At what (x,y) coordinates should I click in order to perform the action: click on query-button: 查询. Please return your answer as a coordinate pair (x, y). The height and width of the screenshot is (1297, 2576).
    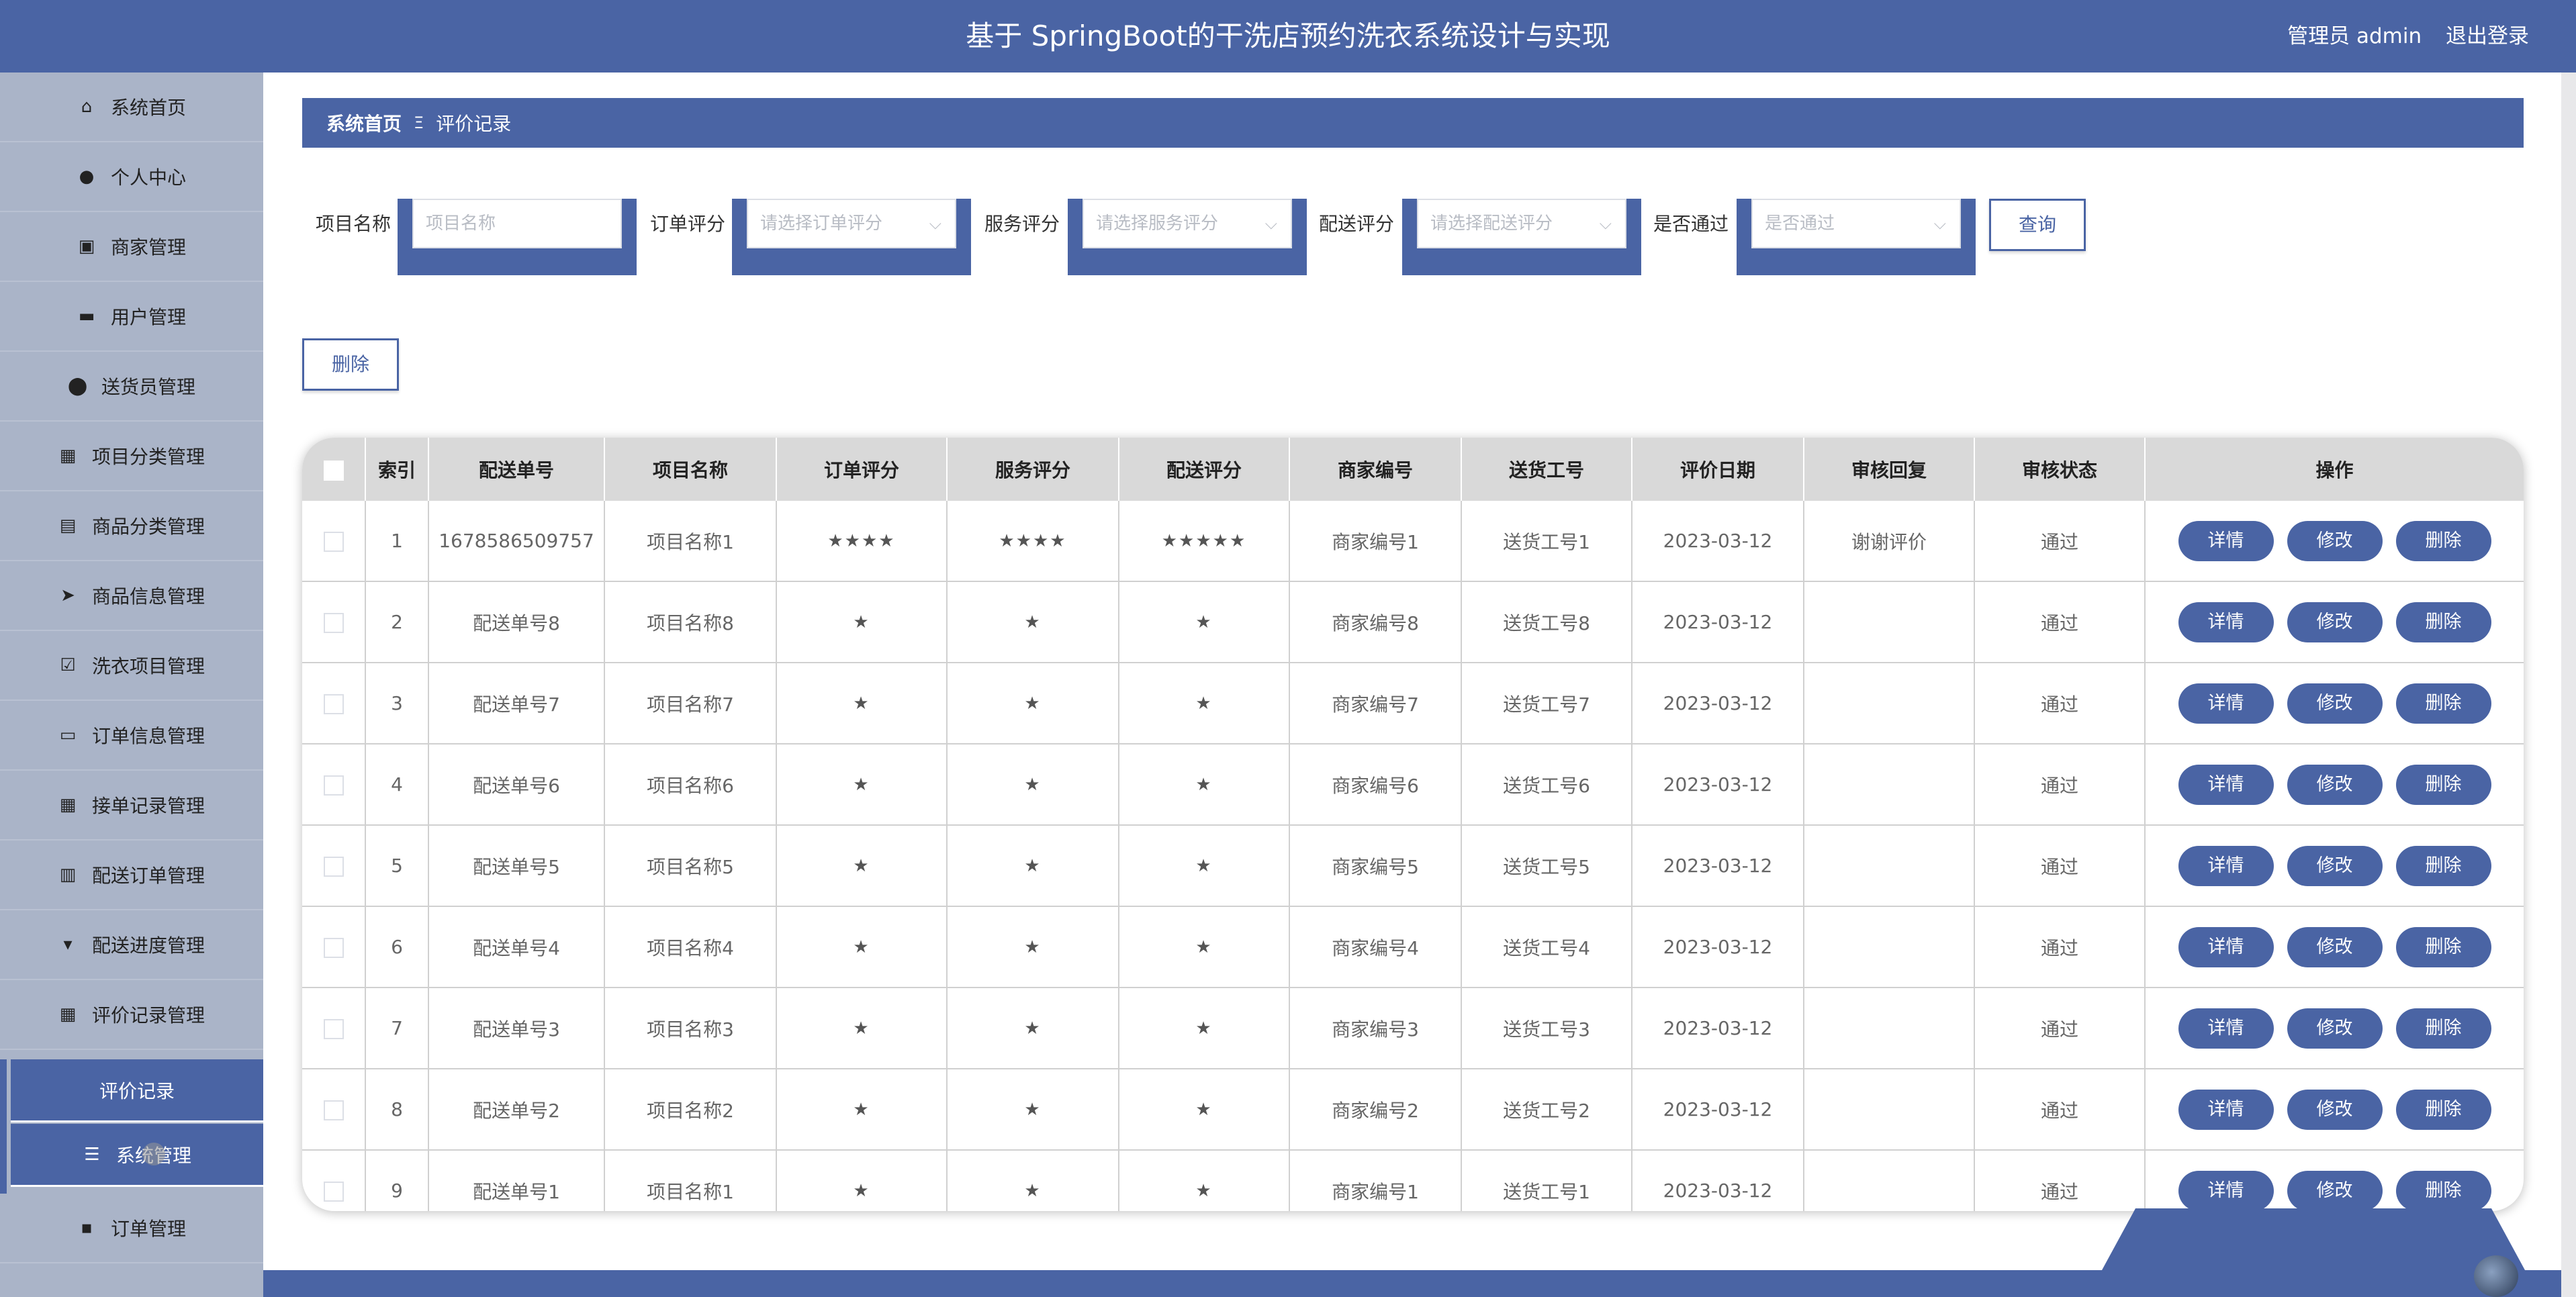
    Looking at the image, I should click on (2037, 225).